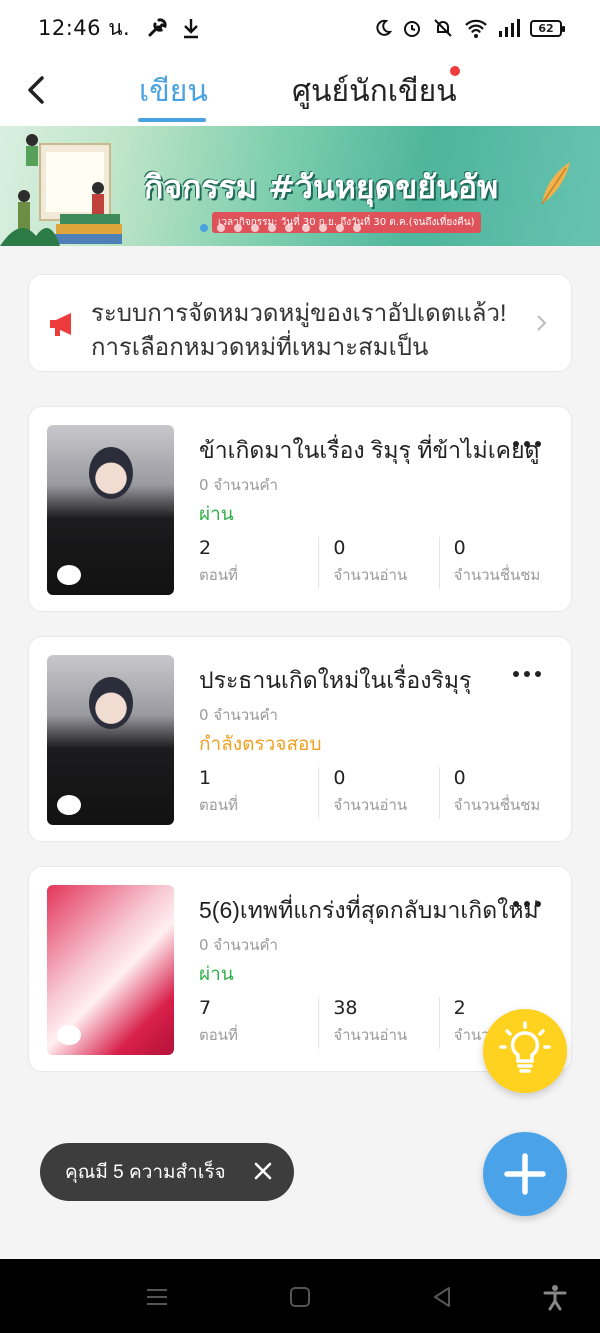 This screenshot has height=1333, width=600. Describe the element at coordinates (145, 1172) in the screenshot. I see `toast-text: คุณมี 5 ความสำเร็จ` at that location.